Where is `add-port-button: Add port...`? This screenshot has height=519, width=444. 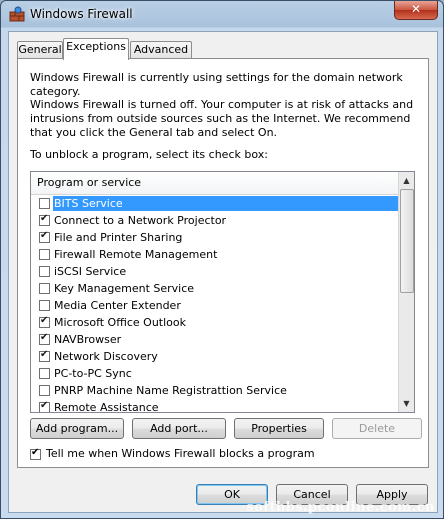
add-port-button: Add port... is located at coordinates (179, 428).